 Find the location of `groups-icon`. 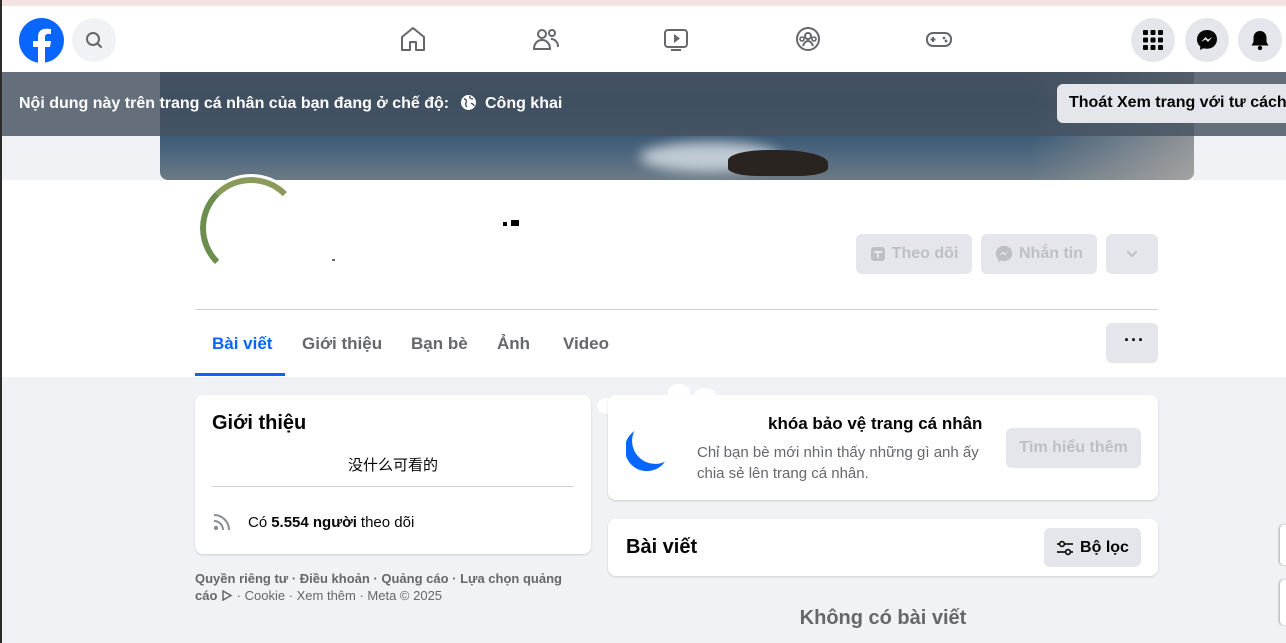

groups-icon is located at coordinates (808, 39).